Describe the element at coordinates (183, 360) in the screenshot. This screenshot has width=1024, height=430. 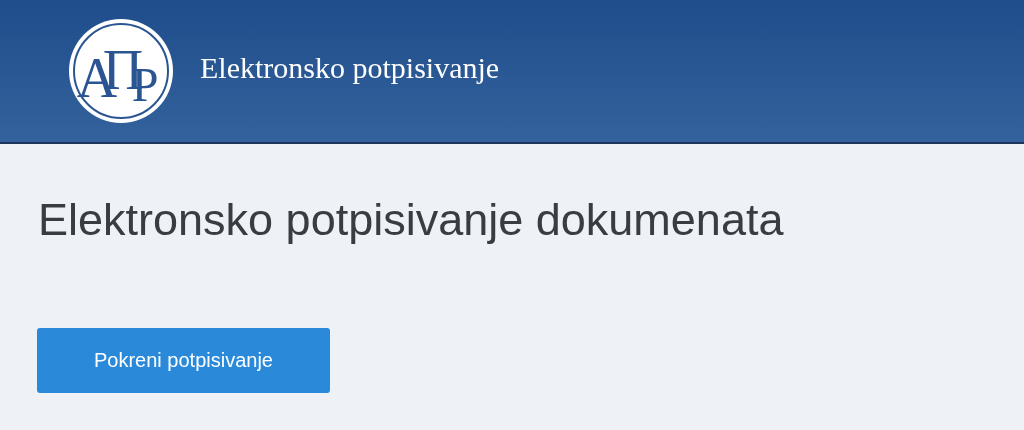
I see `start-signing-button: Pokreni potpisivanje` at that location.